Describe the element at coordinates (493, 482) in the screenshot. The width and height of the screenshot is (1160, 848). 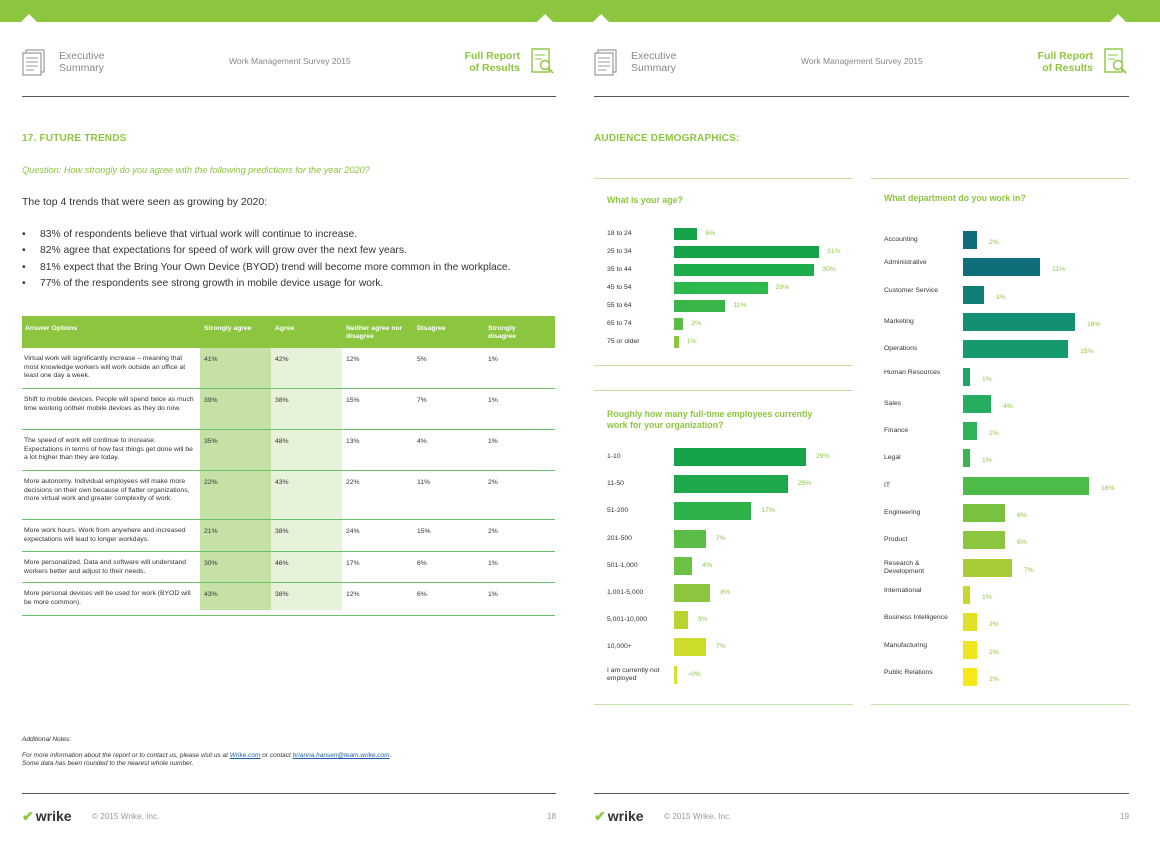
I see `table-cell: 2%` at that location.